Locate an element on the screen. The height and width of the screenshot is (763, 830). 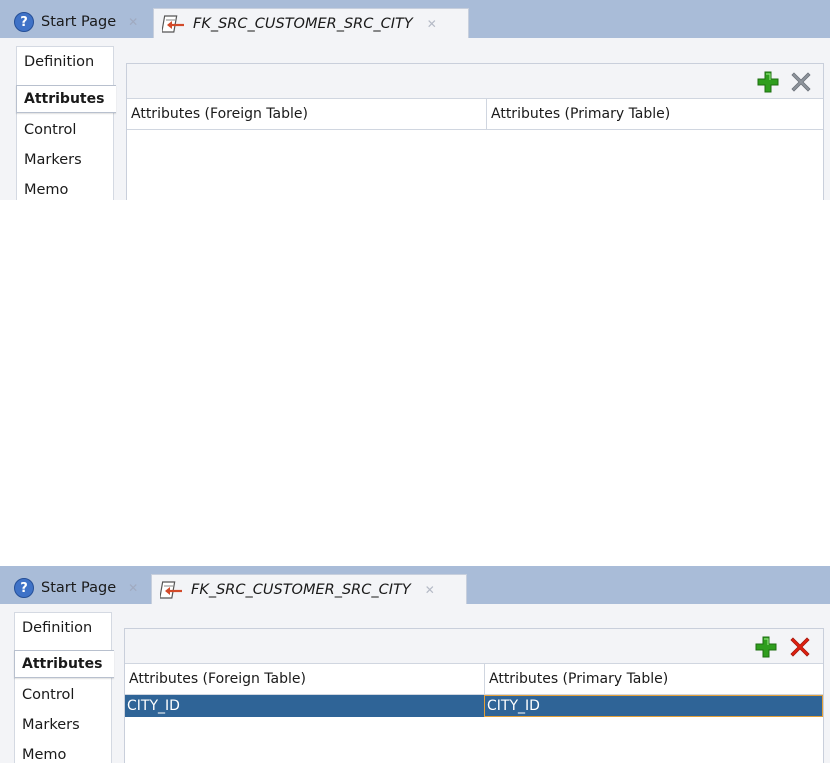
table-row: CITY_ID CITY_ID is located at coordinates (474, 706).